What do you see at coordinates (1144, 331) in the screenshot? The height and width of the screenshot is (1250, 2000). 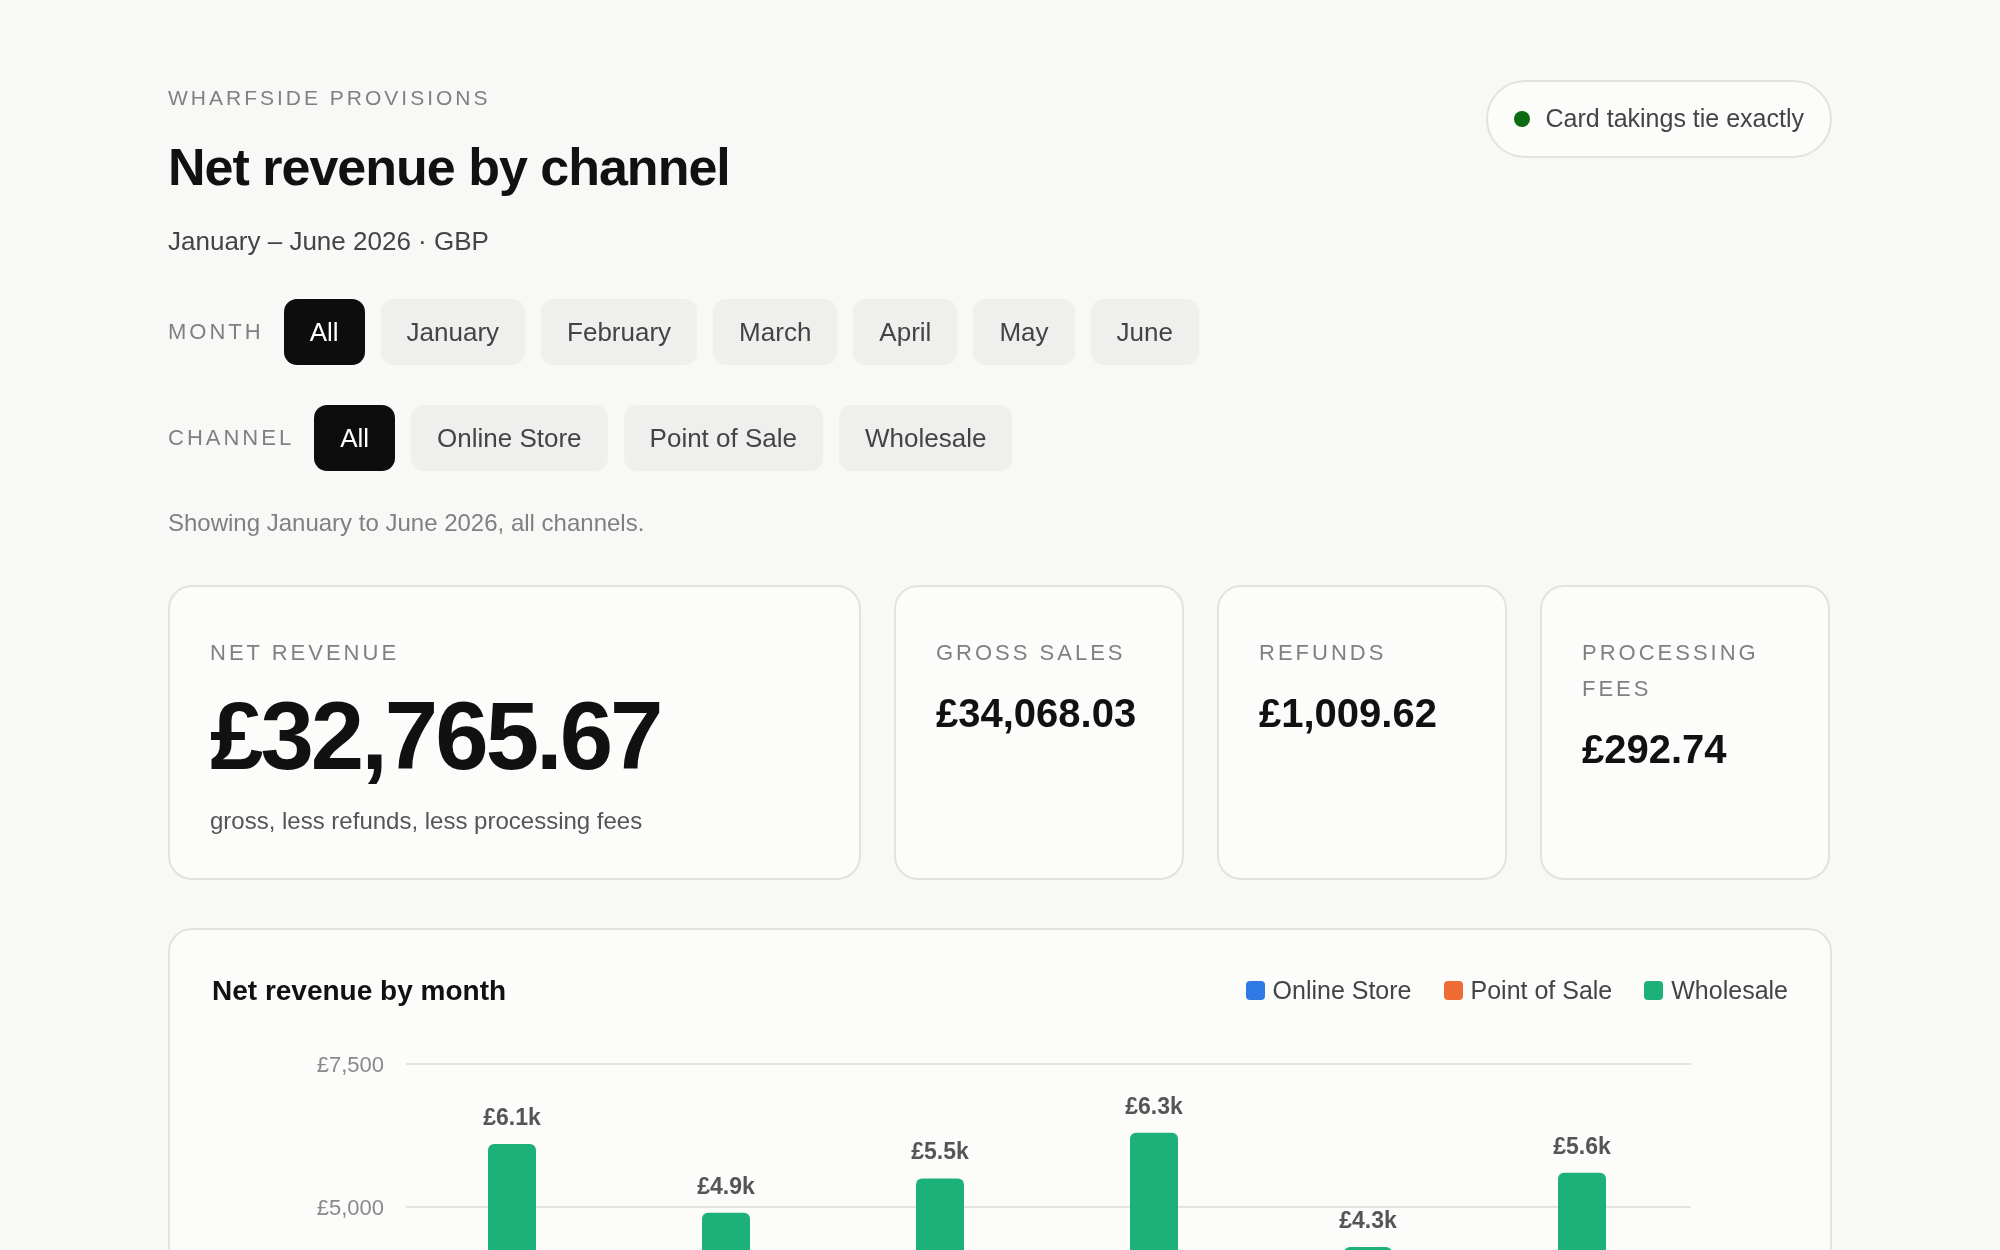 I see `filter-chip: June` at bounding box center [1144, 331].